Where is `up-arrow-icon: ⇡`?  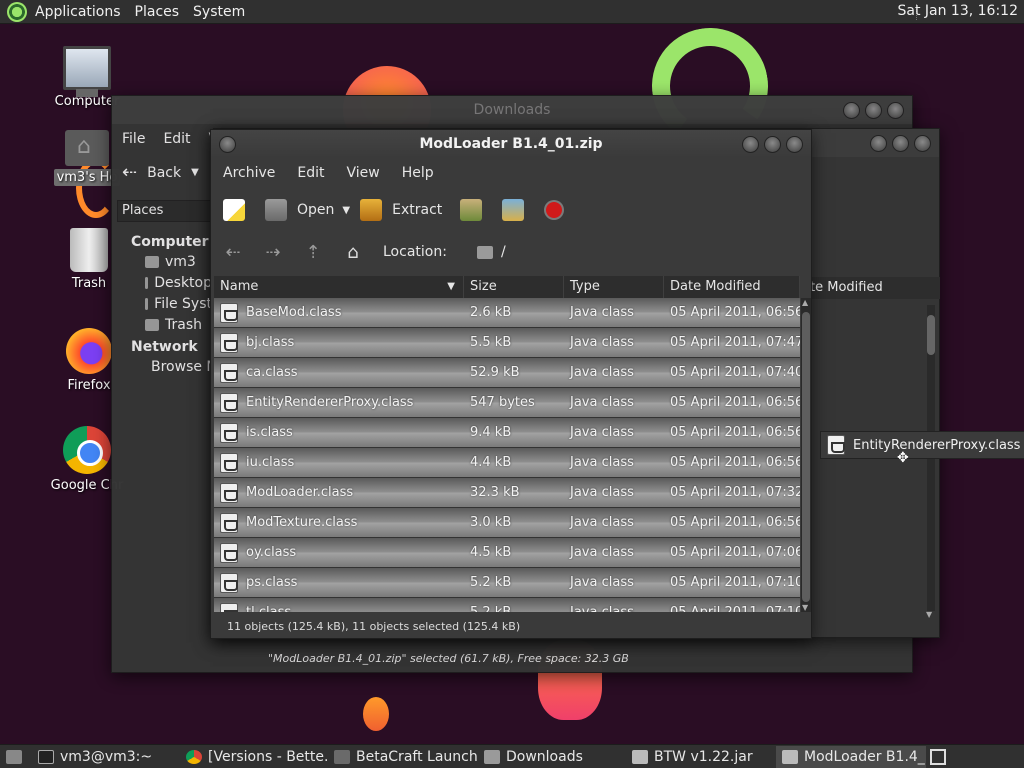
up-arrow-icon: ⇡ is located at coordinates (313, 252).